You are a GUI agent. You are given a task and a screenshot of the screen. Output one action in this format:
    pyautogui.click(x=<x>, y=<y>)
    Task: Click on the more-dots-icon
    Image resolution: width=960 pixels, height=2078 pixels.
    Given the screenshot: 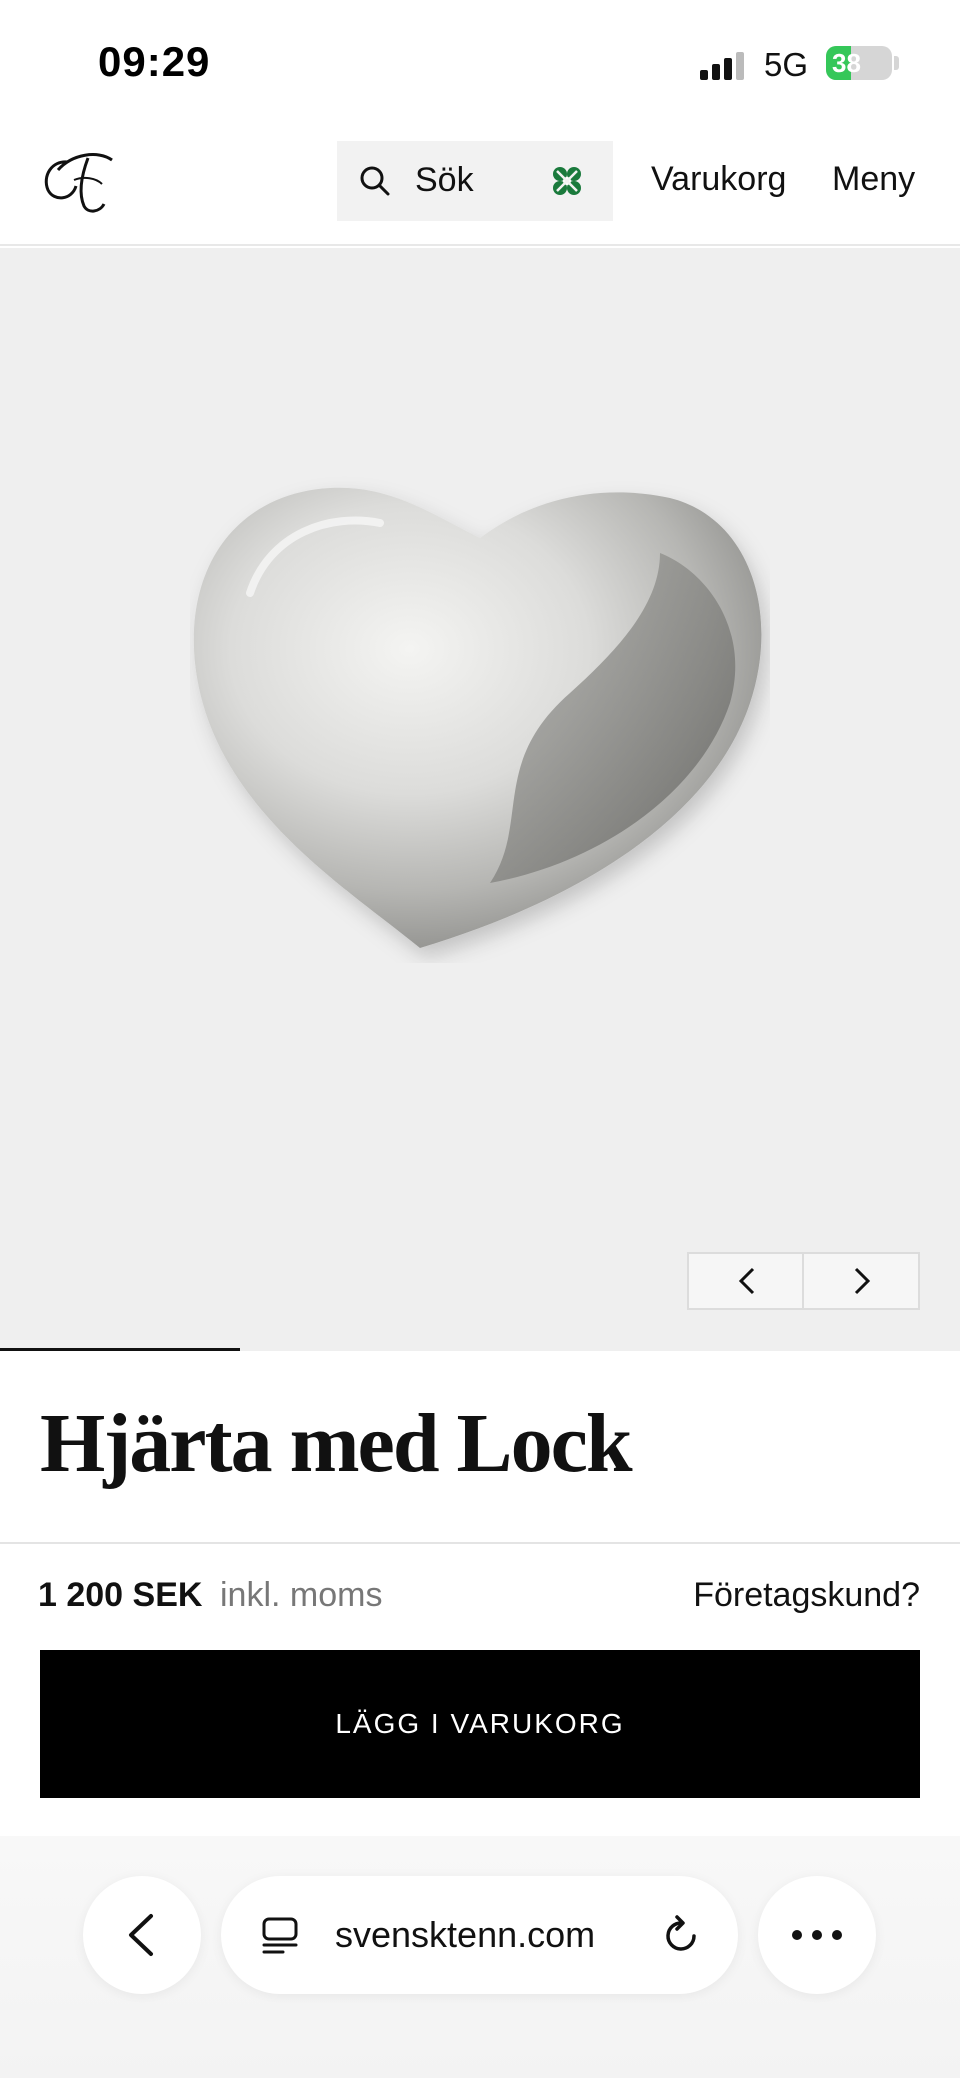 What is the action you would take?
    pyautogui.click(x=817, y=1935)
    